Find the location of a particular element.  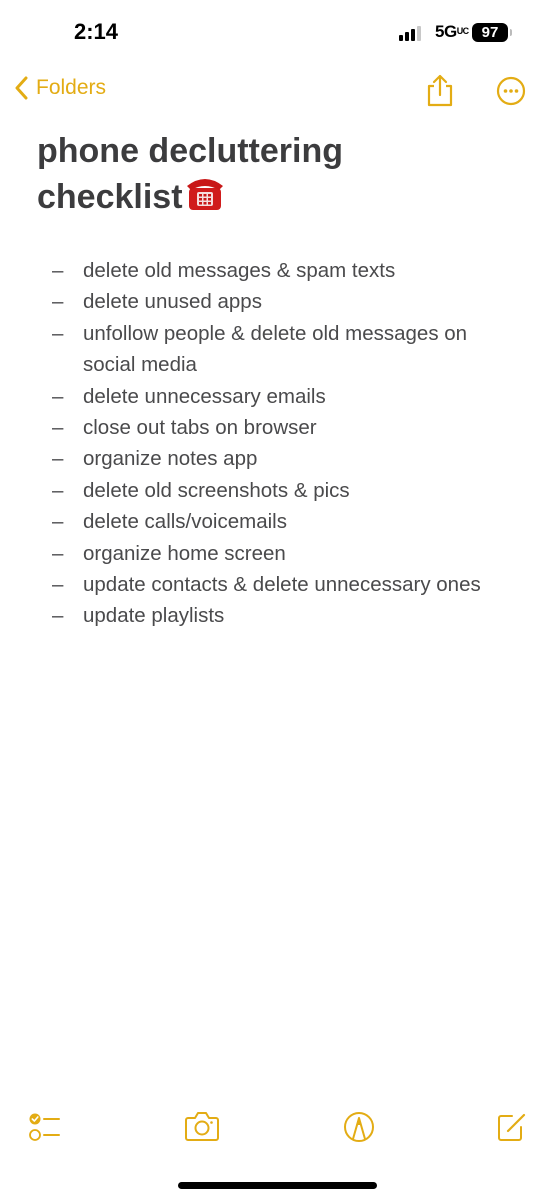

battery-tip is located at coordinates (511, 32).